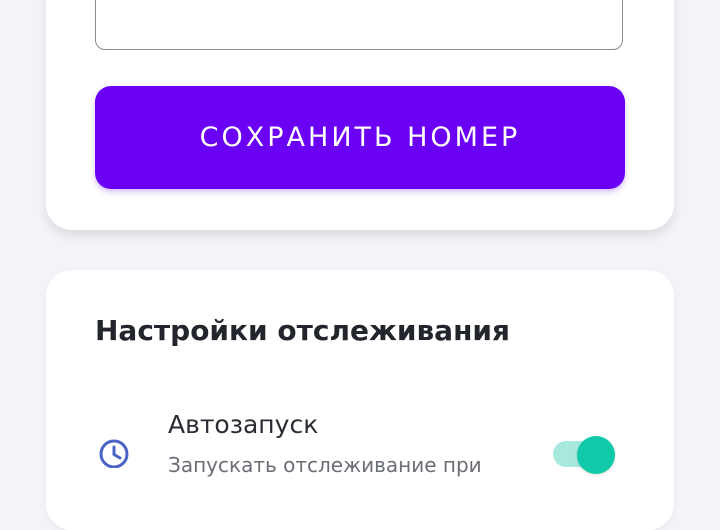  What do you see at coordinates (325, 465) in the screenshot?
I see `autostart-description: Запускать отслеживание при` at bounding box center [325, 465].